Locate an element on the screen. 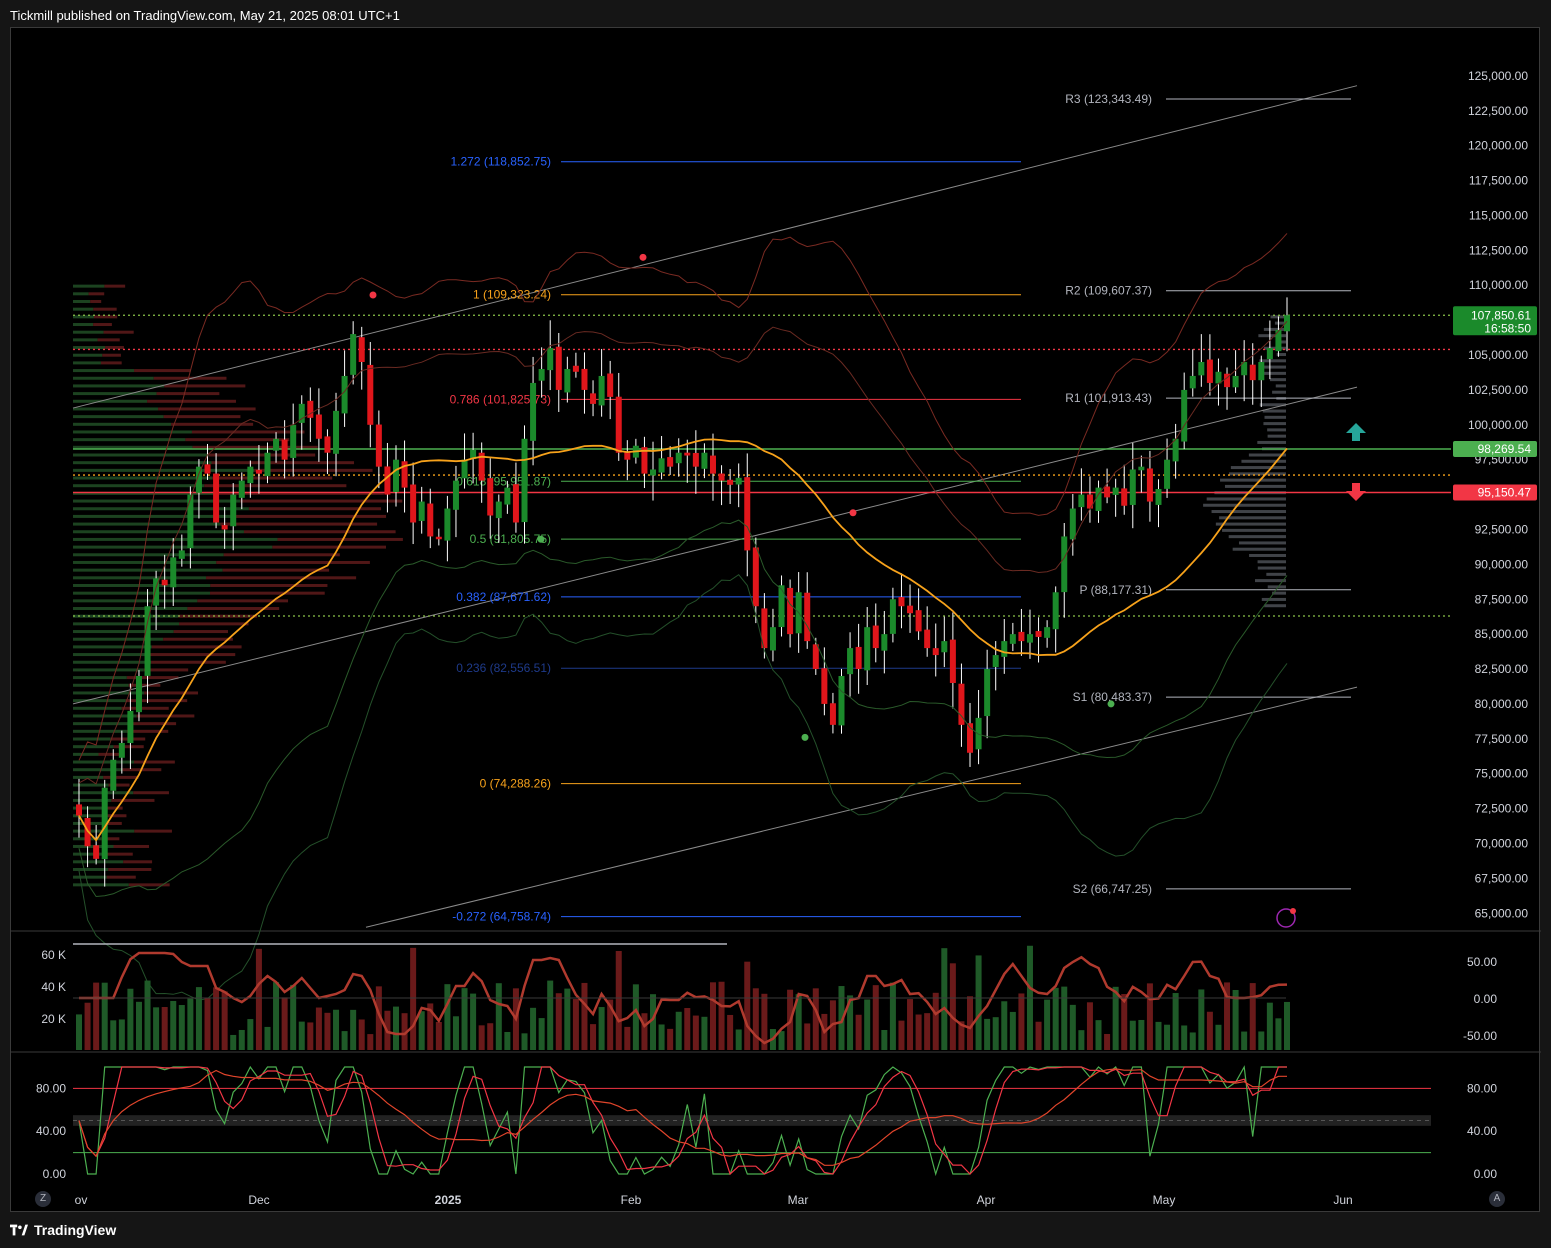  price-tick-label: 75,000.00 is located at coordinates (1502, 774).